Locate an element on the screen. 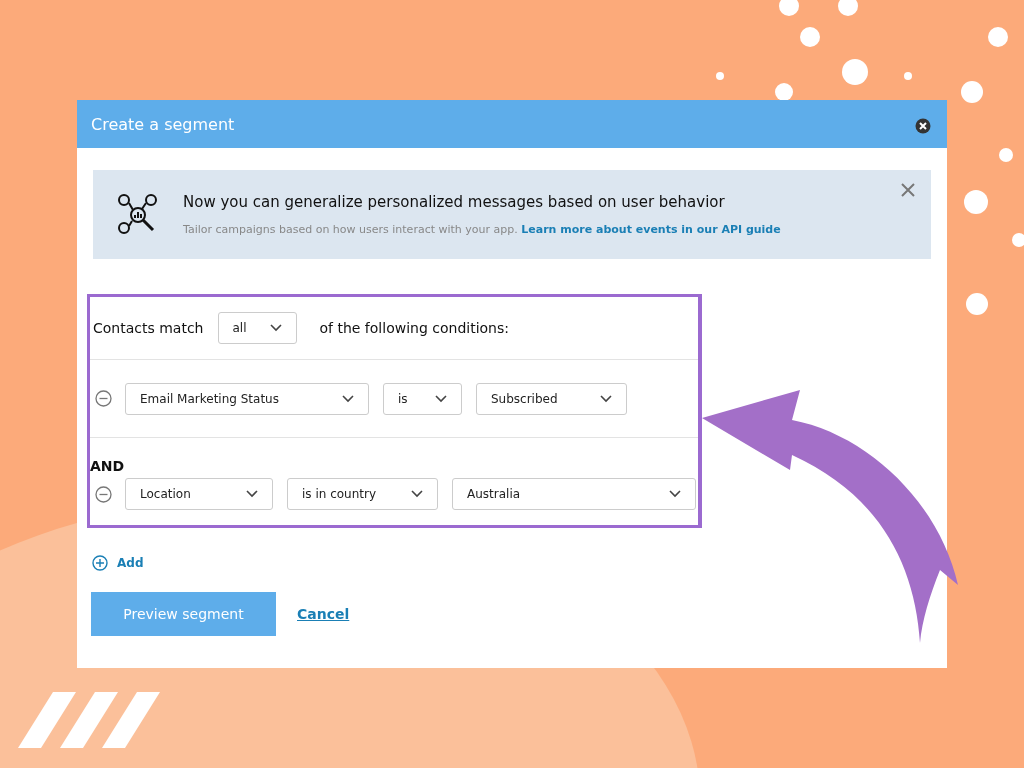  and-label: AND is located at coordinates (108, 466).